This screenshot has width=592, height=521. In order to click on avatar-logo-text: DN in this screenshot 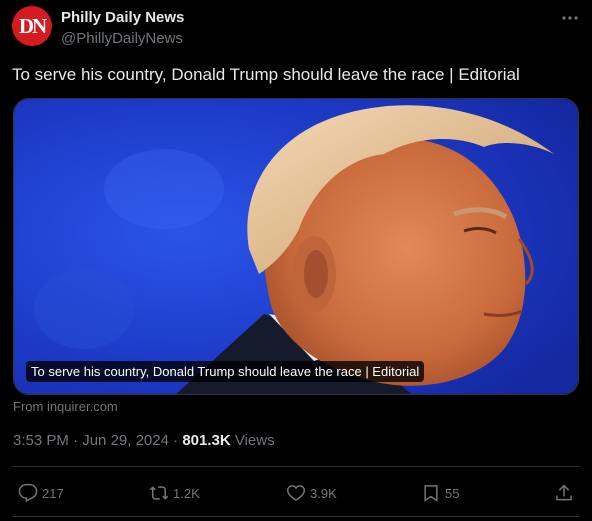, I will do `click(32, 25)`.